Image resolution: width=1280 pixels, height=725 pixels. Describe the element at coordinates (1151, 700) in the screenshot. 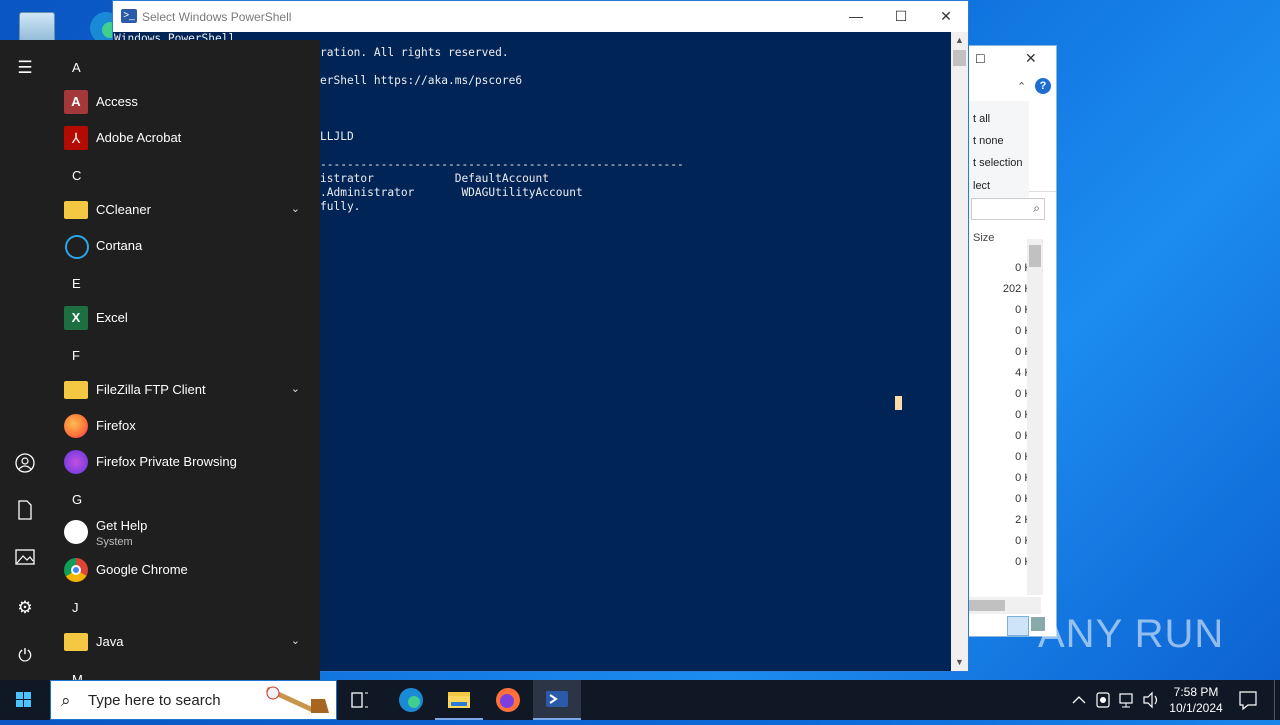

I see `volume-icon` at that location.